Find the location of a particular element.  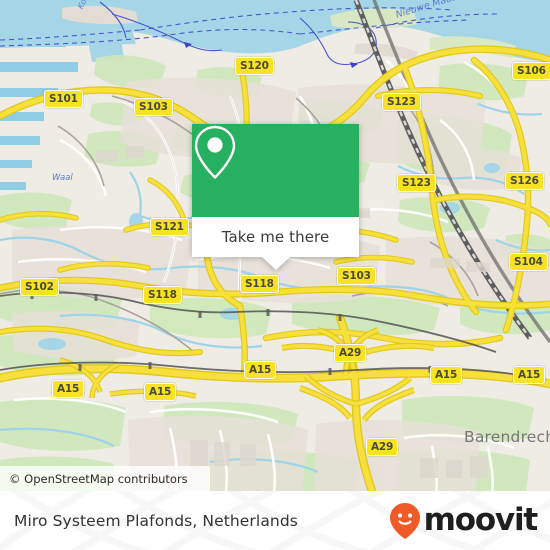

map-attribution: © OpenStreetMap contributors is located at coordinates (105, 478).